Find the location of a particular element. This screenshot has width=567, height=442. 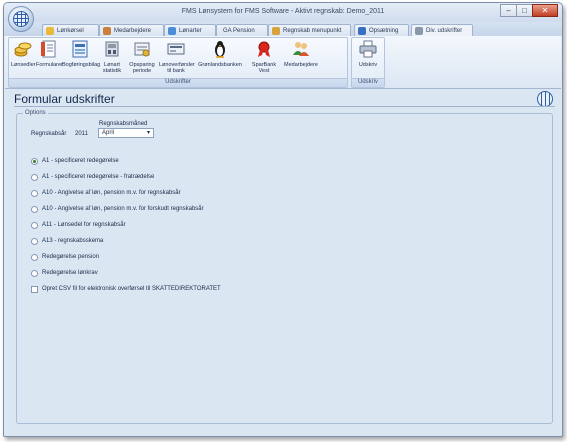

ribbon-group-label: Udskriv is located at coordinates (368, 82).